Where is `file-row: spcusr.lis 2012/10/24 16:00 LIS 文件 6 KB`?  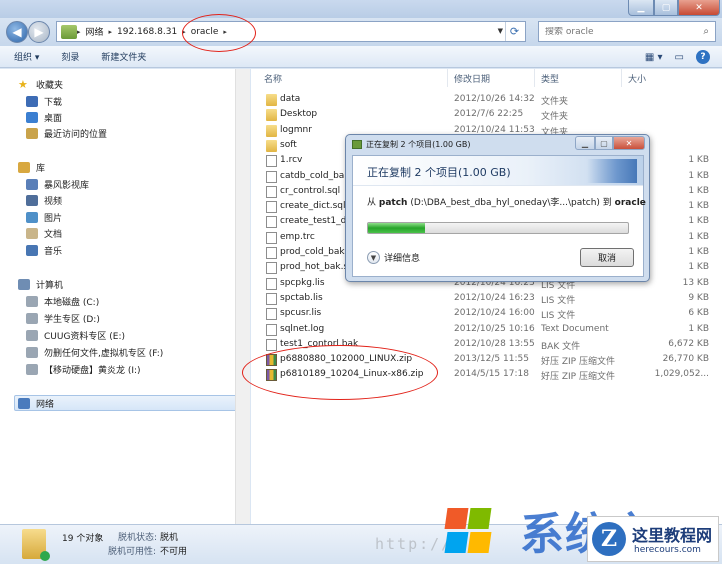
file-row: spcusr.lis 2012/10/24 16:00 LIS 文件 6 KB is located at coordinates (486, 314).